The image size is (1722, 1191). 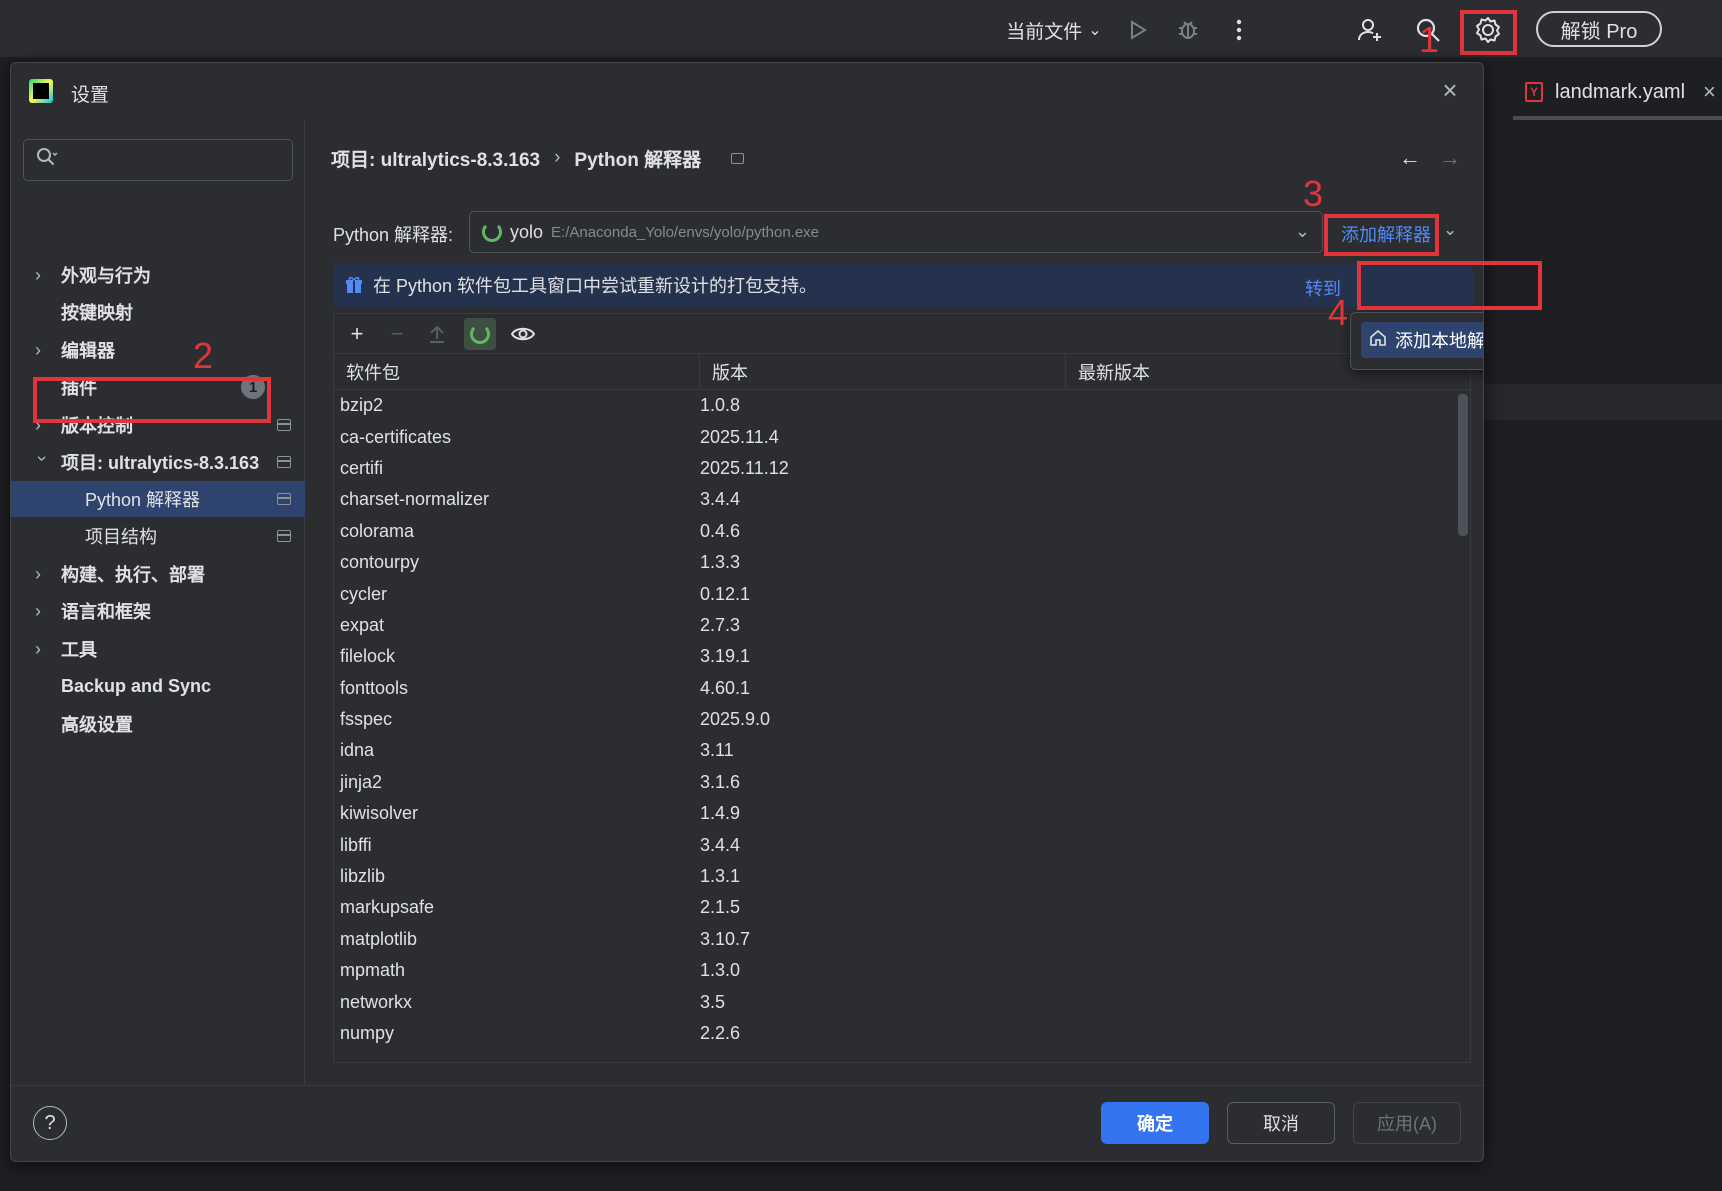 I want to click on table-row: expat 2.7.3, so click(x=902, y=625).